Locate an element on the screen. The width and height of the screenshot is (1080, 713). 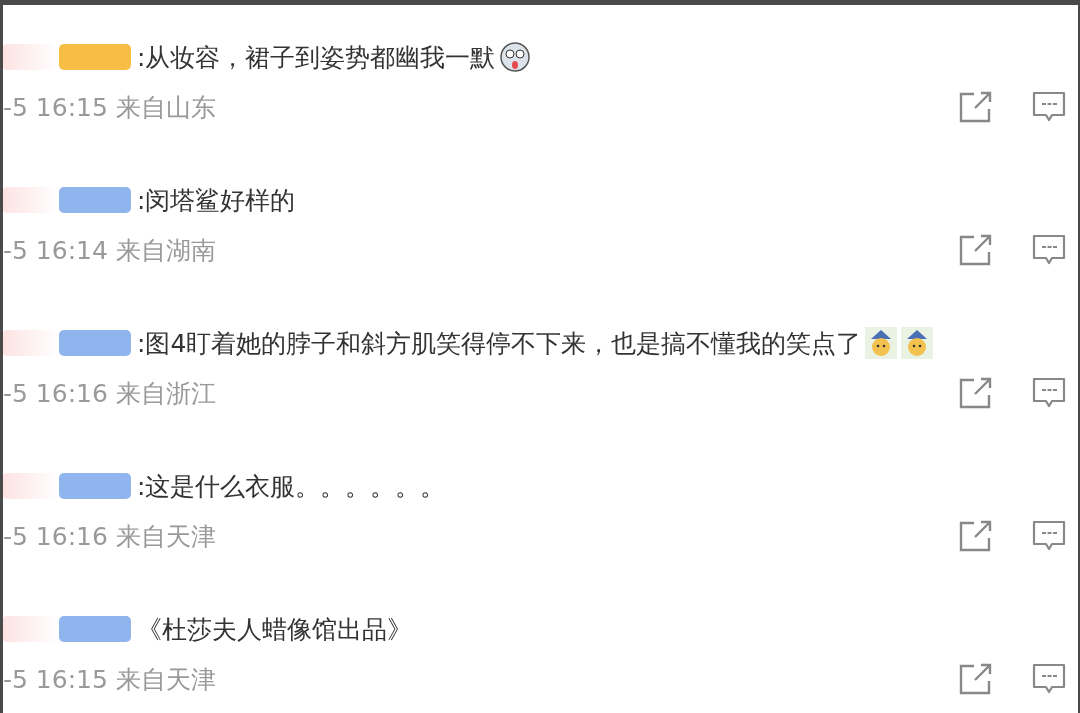
comment-text: :闵塔鲨好样的 is located at coordinates (216, 200).